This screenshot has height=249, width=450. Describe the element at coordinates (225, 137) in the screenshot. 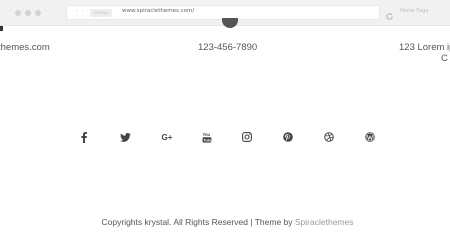

I see `social-links: G+ You Tube` at that location.